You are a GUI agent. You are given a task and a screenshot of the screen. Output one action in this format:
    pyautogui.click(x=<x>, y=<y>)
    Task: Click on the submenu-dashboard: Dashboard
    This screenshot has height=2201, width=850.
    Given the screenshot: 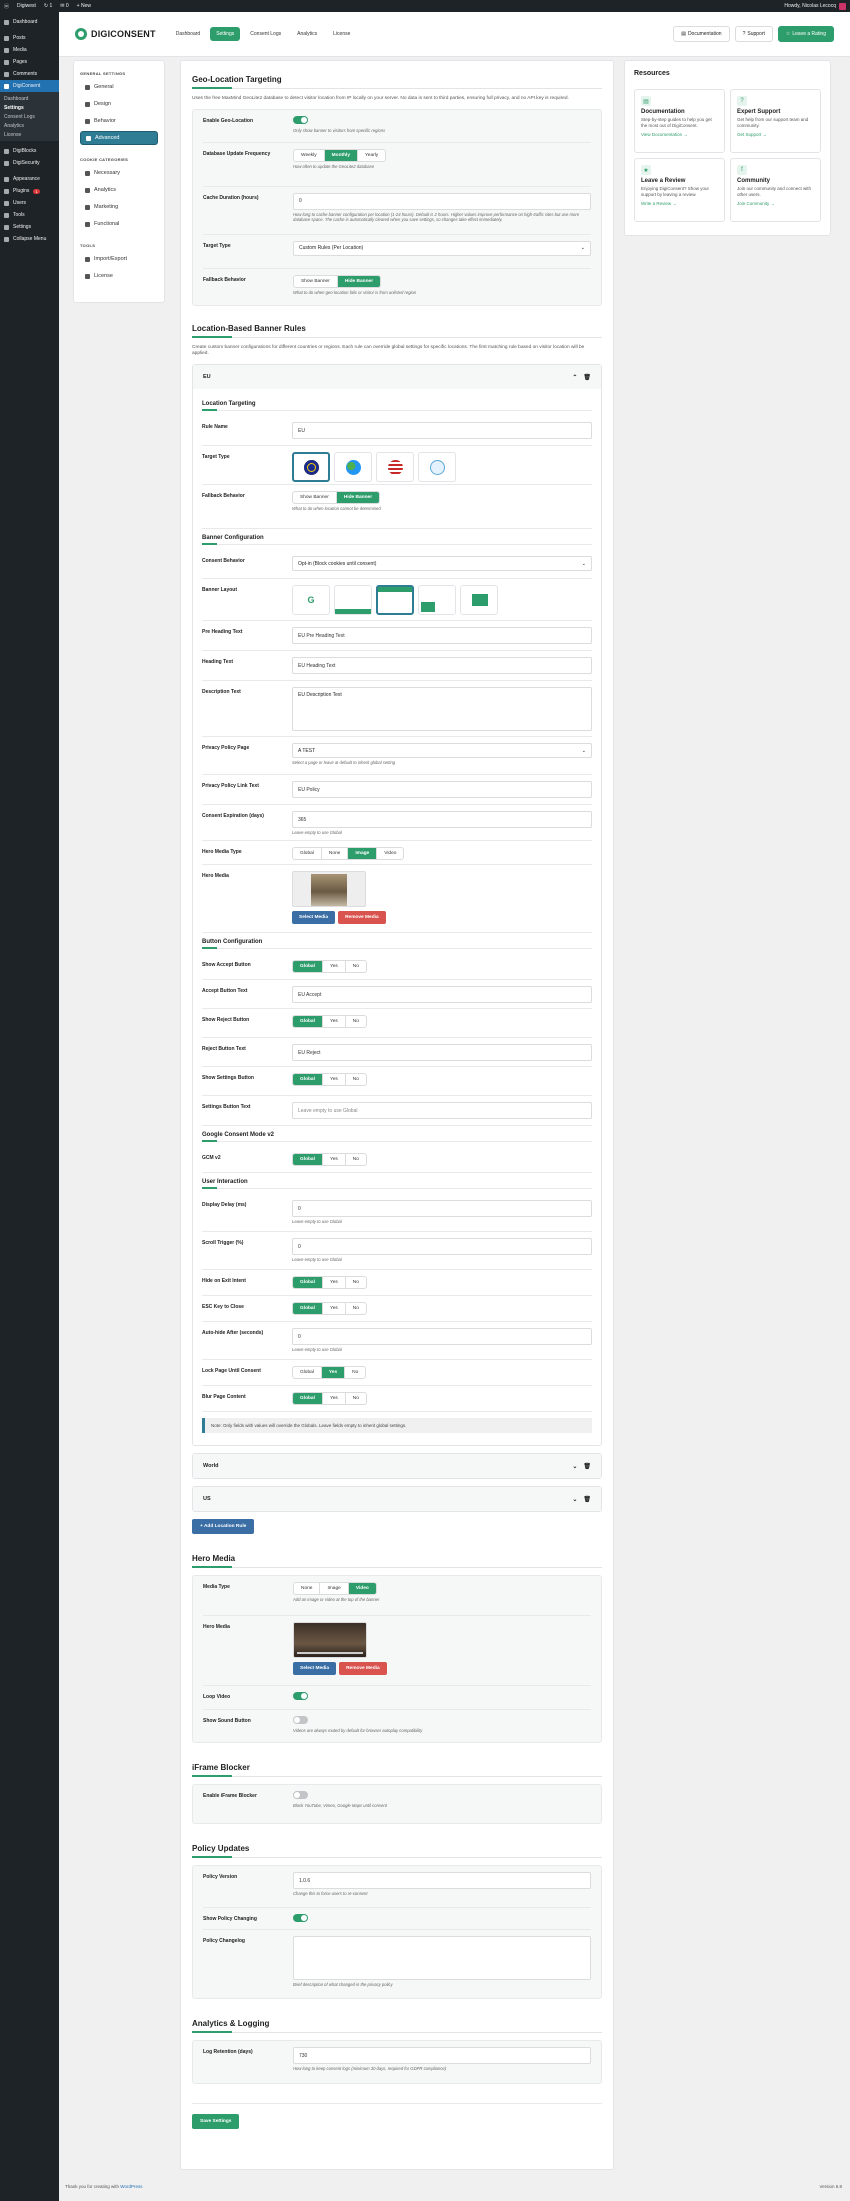 What is the action you would take?
    pyautogui.click(x=29, y=98)
    